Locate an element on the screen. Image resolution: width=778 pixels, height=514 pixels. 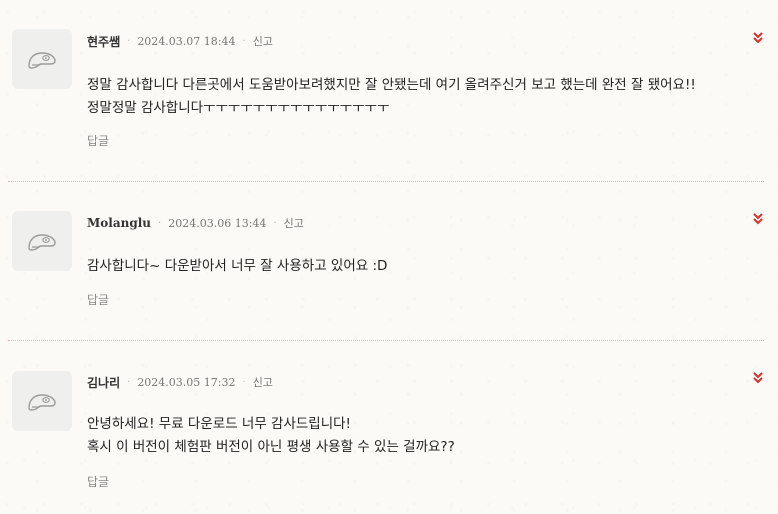
comment-meta: 현주쌤 · 2024.03.07 18:44 · 신고 is located at coordinates (180, 41).